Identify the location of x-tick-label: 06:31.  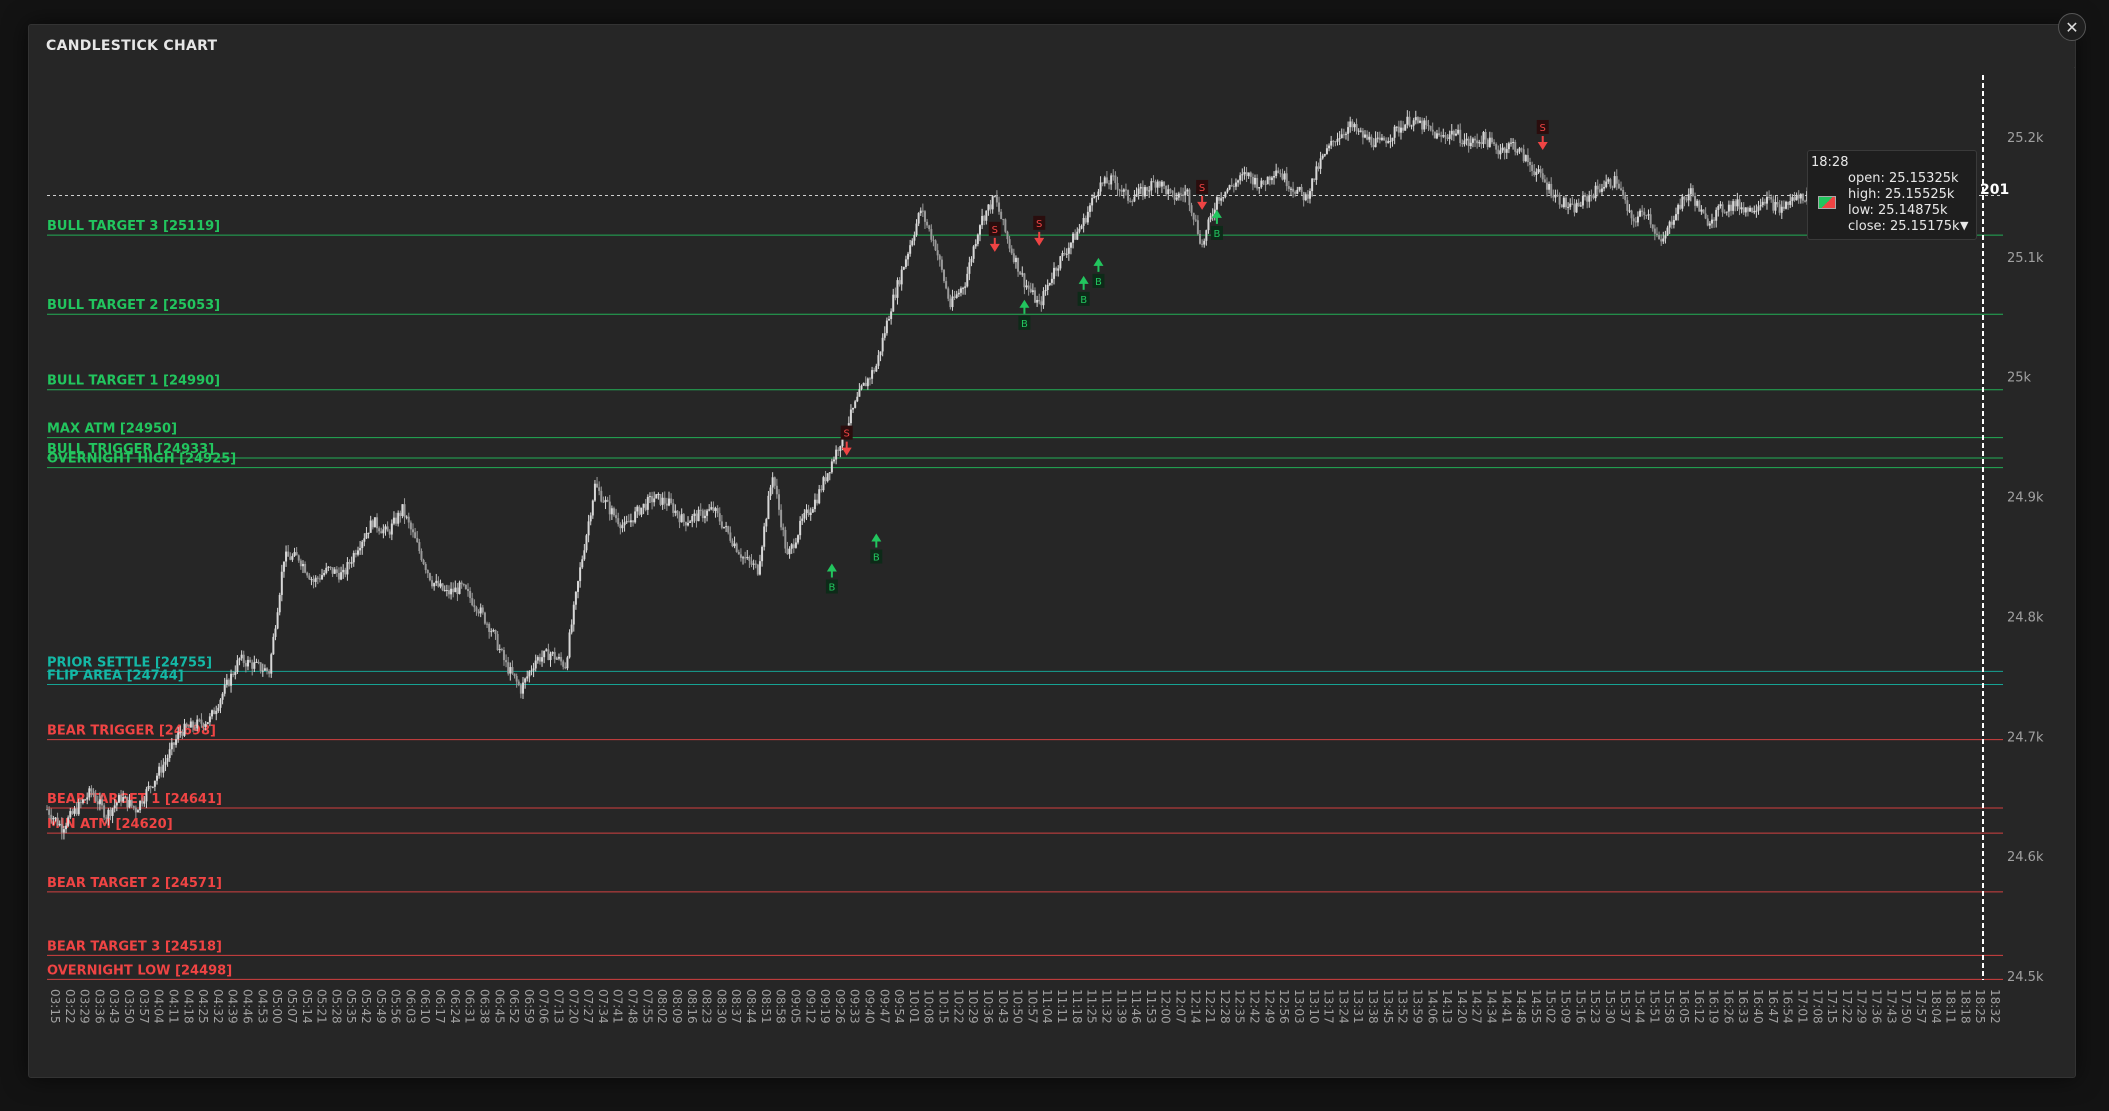
(470, 1006).